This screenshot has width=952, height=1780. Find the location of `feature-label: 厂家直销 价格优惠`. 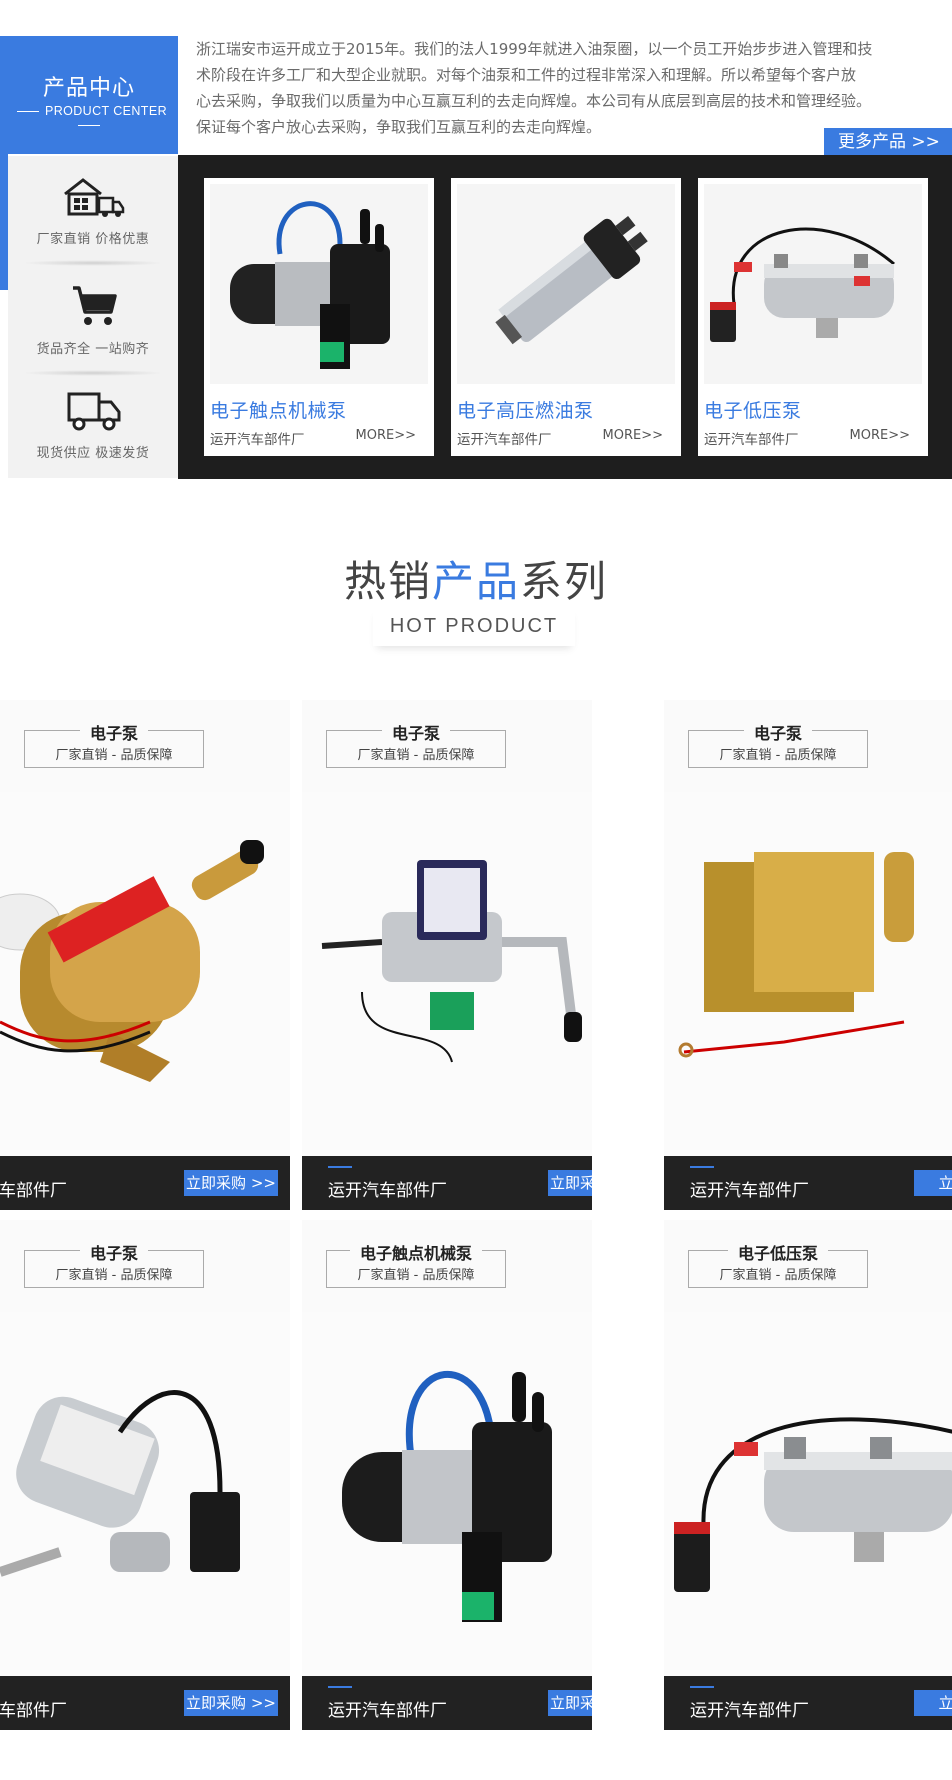

feature-label: 厂家直销 价格优惠 is located at coordinates (93, 239).